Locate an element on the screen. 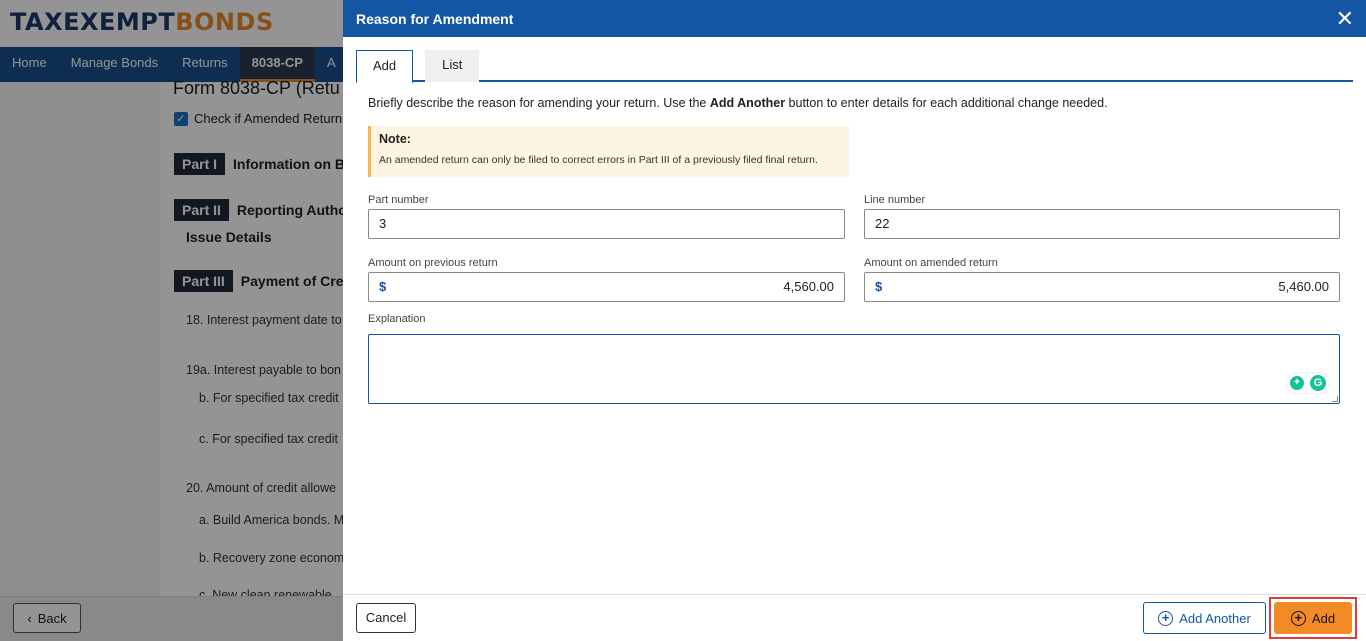 The width and height of the screenshot is (1366, 641). add-another-button: + Add Another is located at coordinates (1204, 618).